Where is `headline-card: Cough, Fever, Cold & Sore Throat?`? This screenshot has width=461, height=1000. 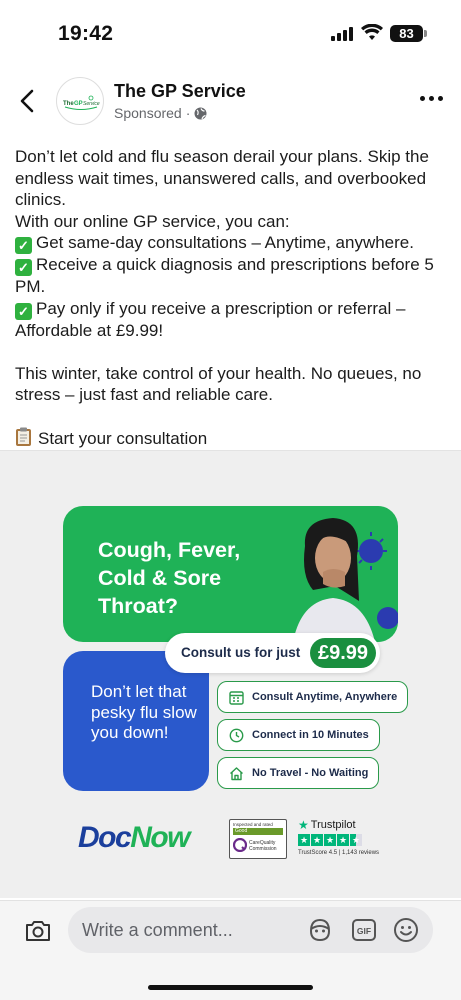 headline-card: Cough, Fever, Cold & Sore Throat? is located at coordinates (230, 574).